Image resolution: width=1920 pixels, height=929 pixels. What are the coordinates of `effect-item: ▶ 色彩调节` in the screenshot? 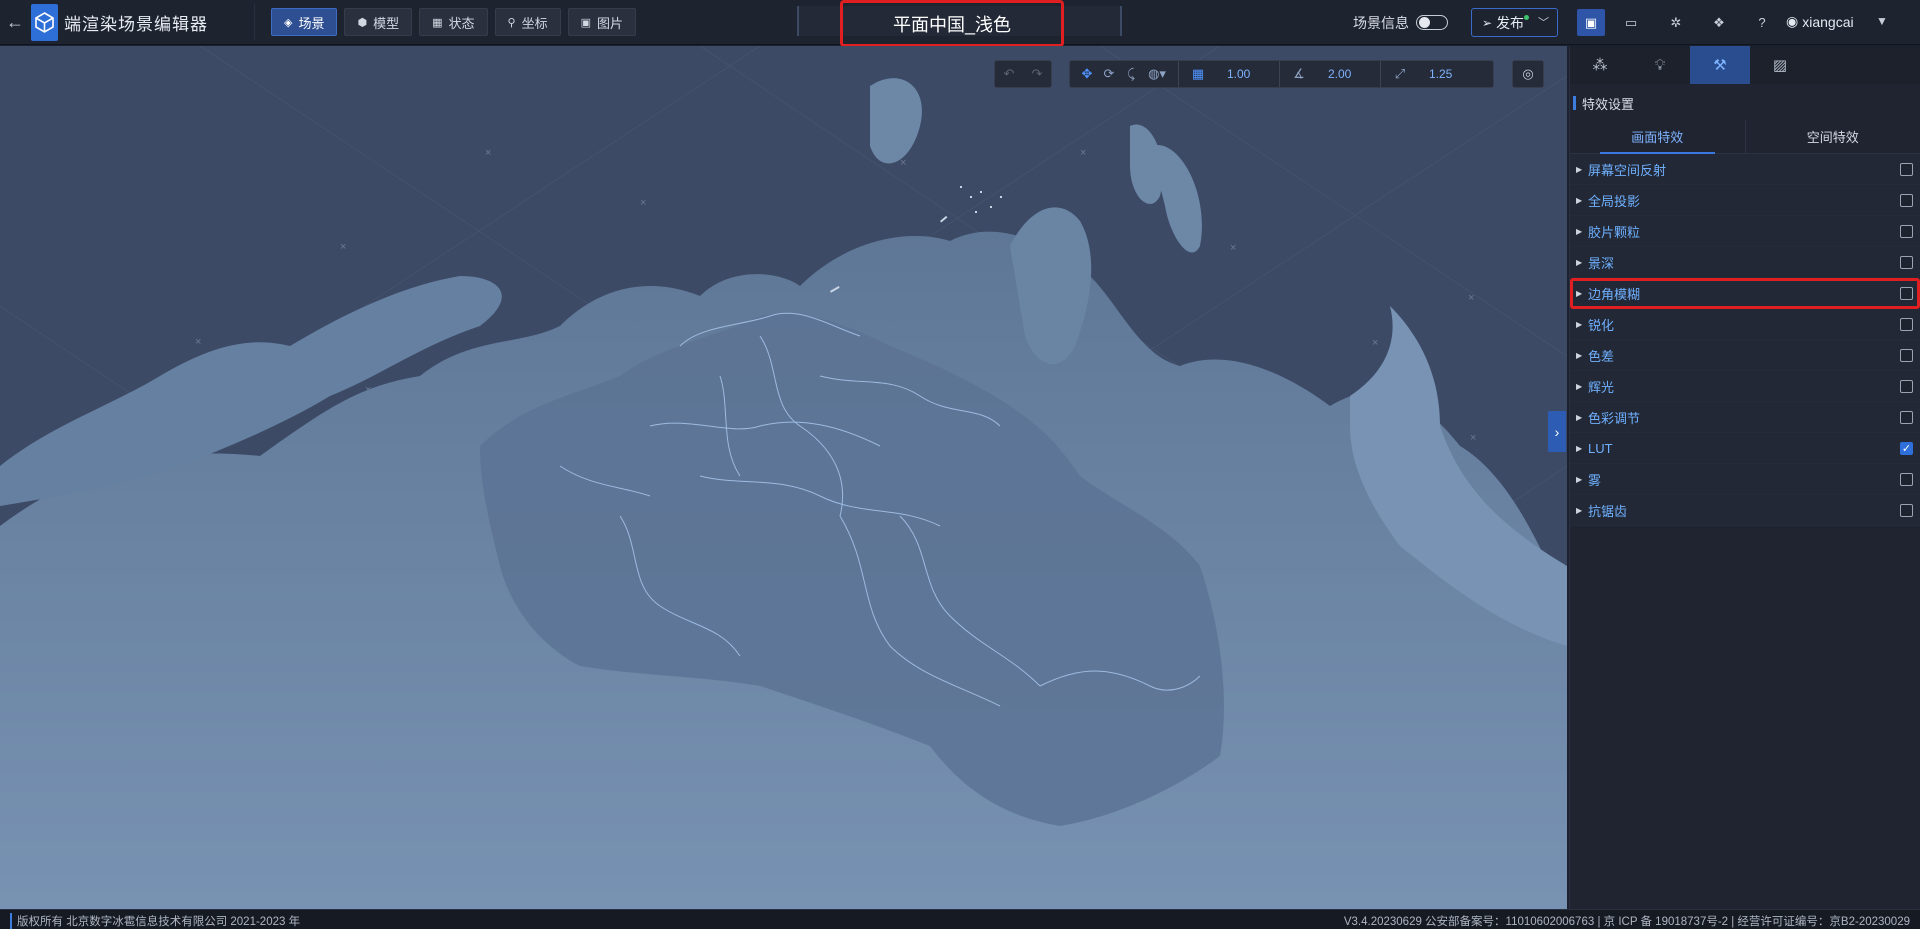 It's located at (1745, 417).